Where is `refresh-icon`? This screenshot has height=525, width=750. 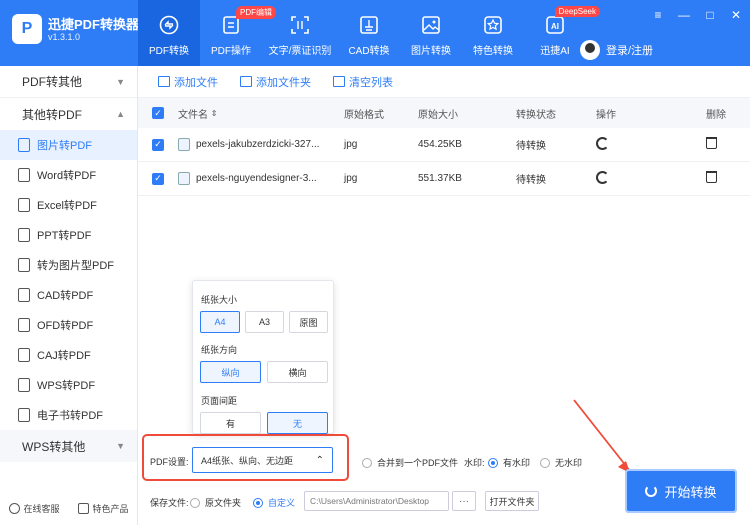 refresh-icon is located at coordinates (602, 177).